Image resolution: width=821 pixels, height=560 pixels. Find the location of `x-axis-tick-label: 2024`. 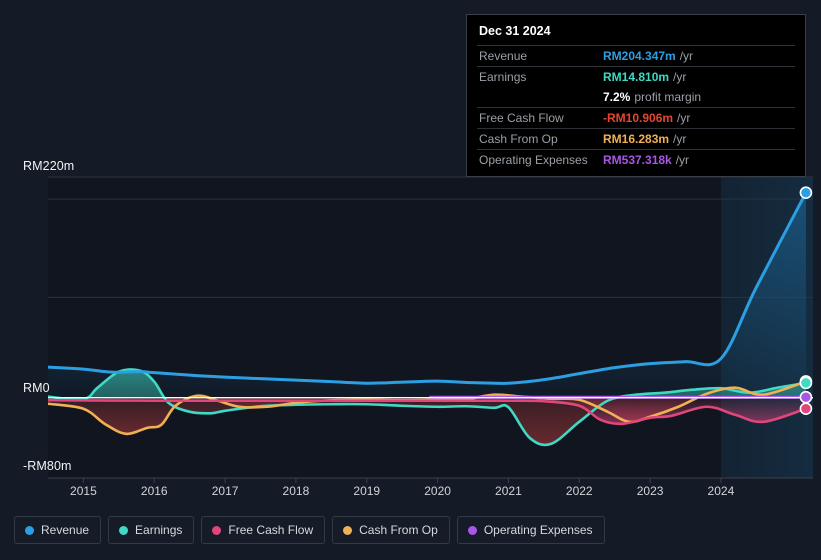

x-axis-tick-label: 2024 is located at coordinates (721, 491).